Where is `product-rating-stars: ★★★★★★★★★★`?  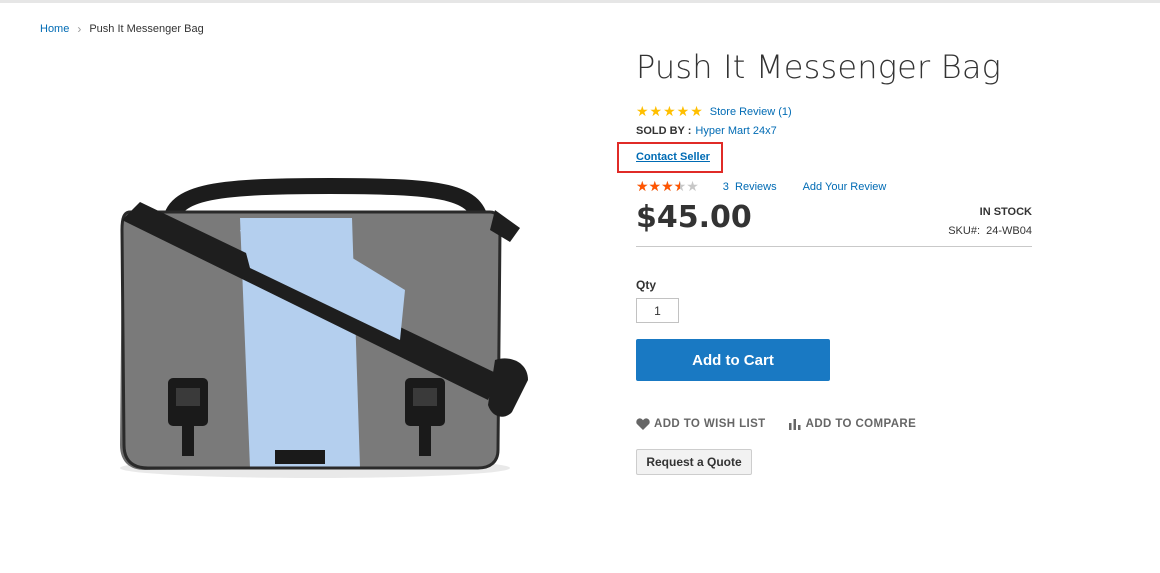
product-rating-stars: ★★★★★★★★★★ is located at coordinates (667, 186).